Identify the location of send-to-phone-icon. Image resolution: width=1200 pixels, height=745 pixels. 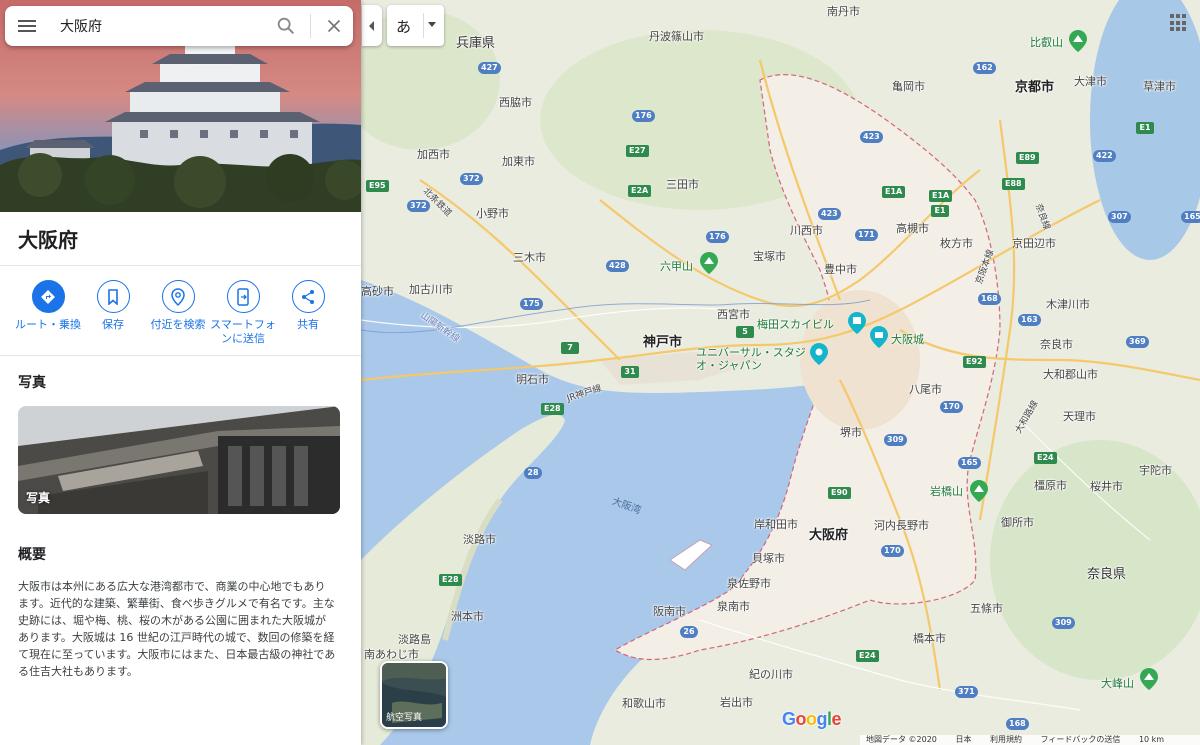
(243, 296).